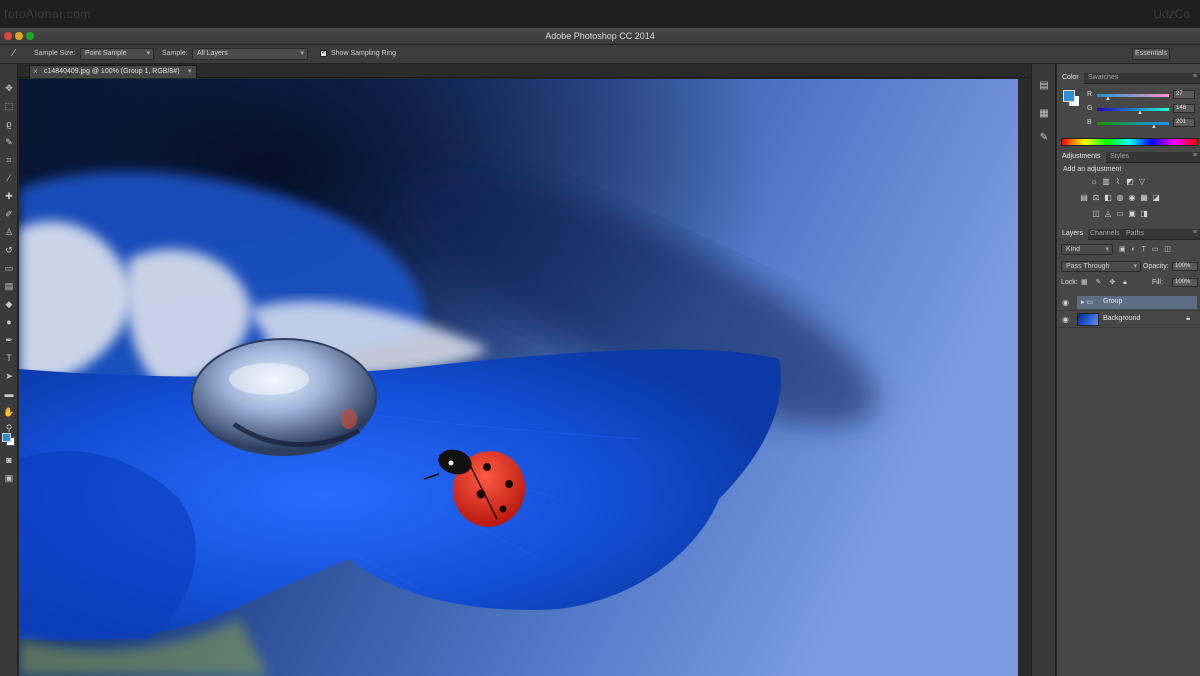 The width and height of the screenshot is (1200, 676). What do you see at coordinates (1108, 99) in the screenshot?
I see `red-knob: ▲` at bounding box center [1108, 99].